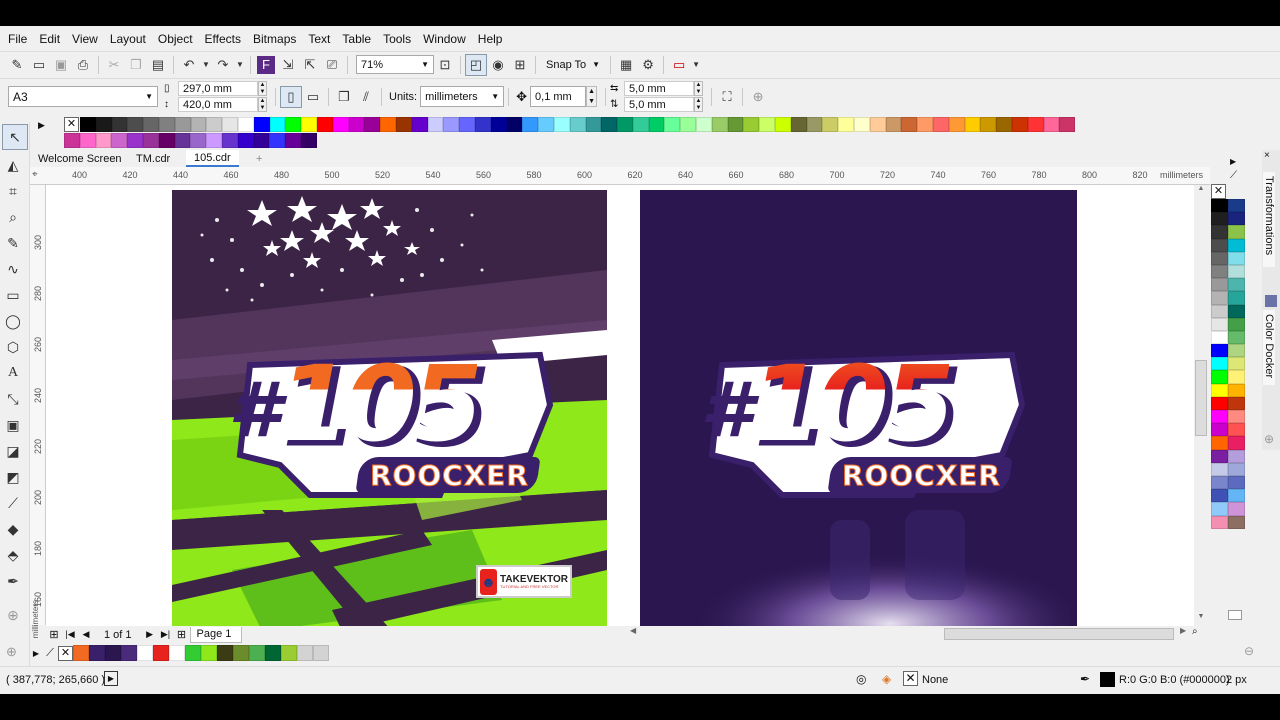 The height and width of the screenshot is (720, 1280). What do you see at coordinates (1269, 219) in the screenshot?
I see `docker-tab-transformations: Transformations` at bounding box center [1269, 219].